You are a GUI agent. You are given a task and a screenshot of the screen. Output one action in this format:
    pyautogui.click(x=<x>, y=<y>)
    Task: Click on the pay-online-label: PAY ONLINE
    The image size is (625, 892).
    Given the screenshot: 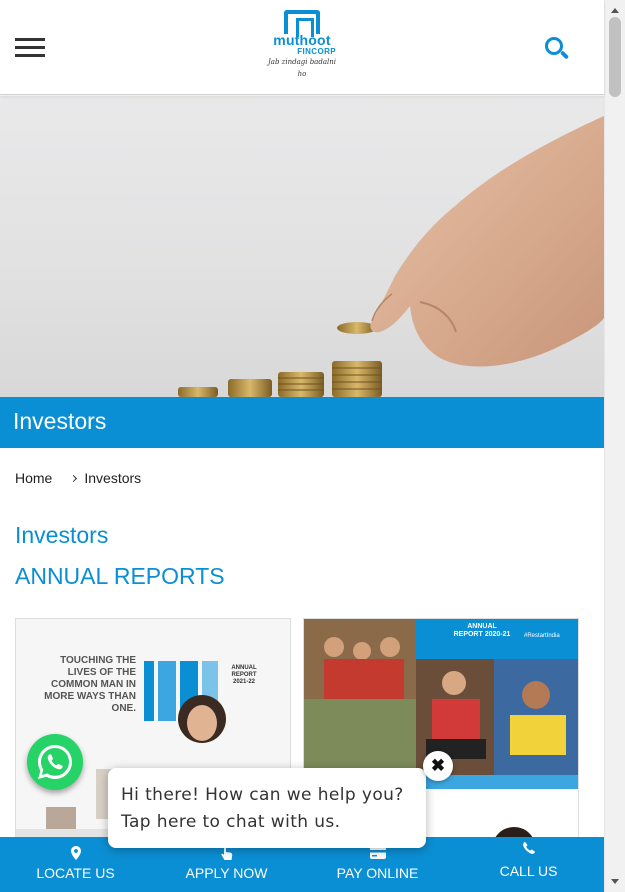 What is the action you would take?
    pyautogui.click(x=377, y=873)
    